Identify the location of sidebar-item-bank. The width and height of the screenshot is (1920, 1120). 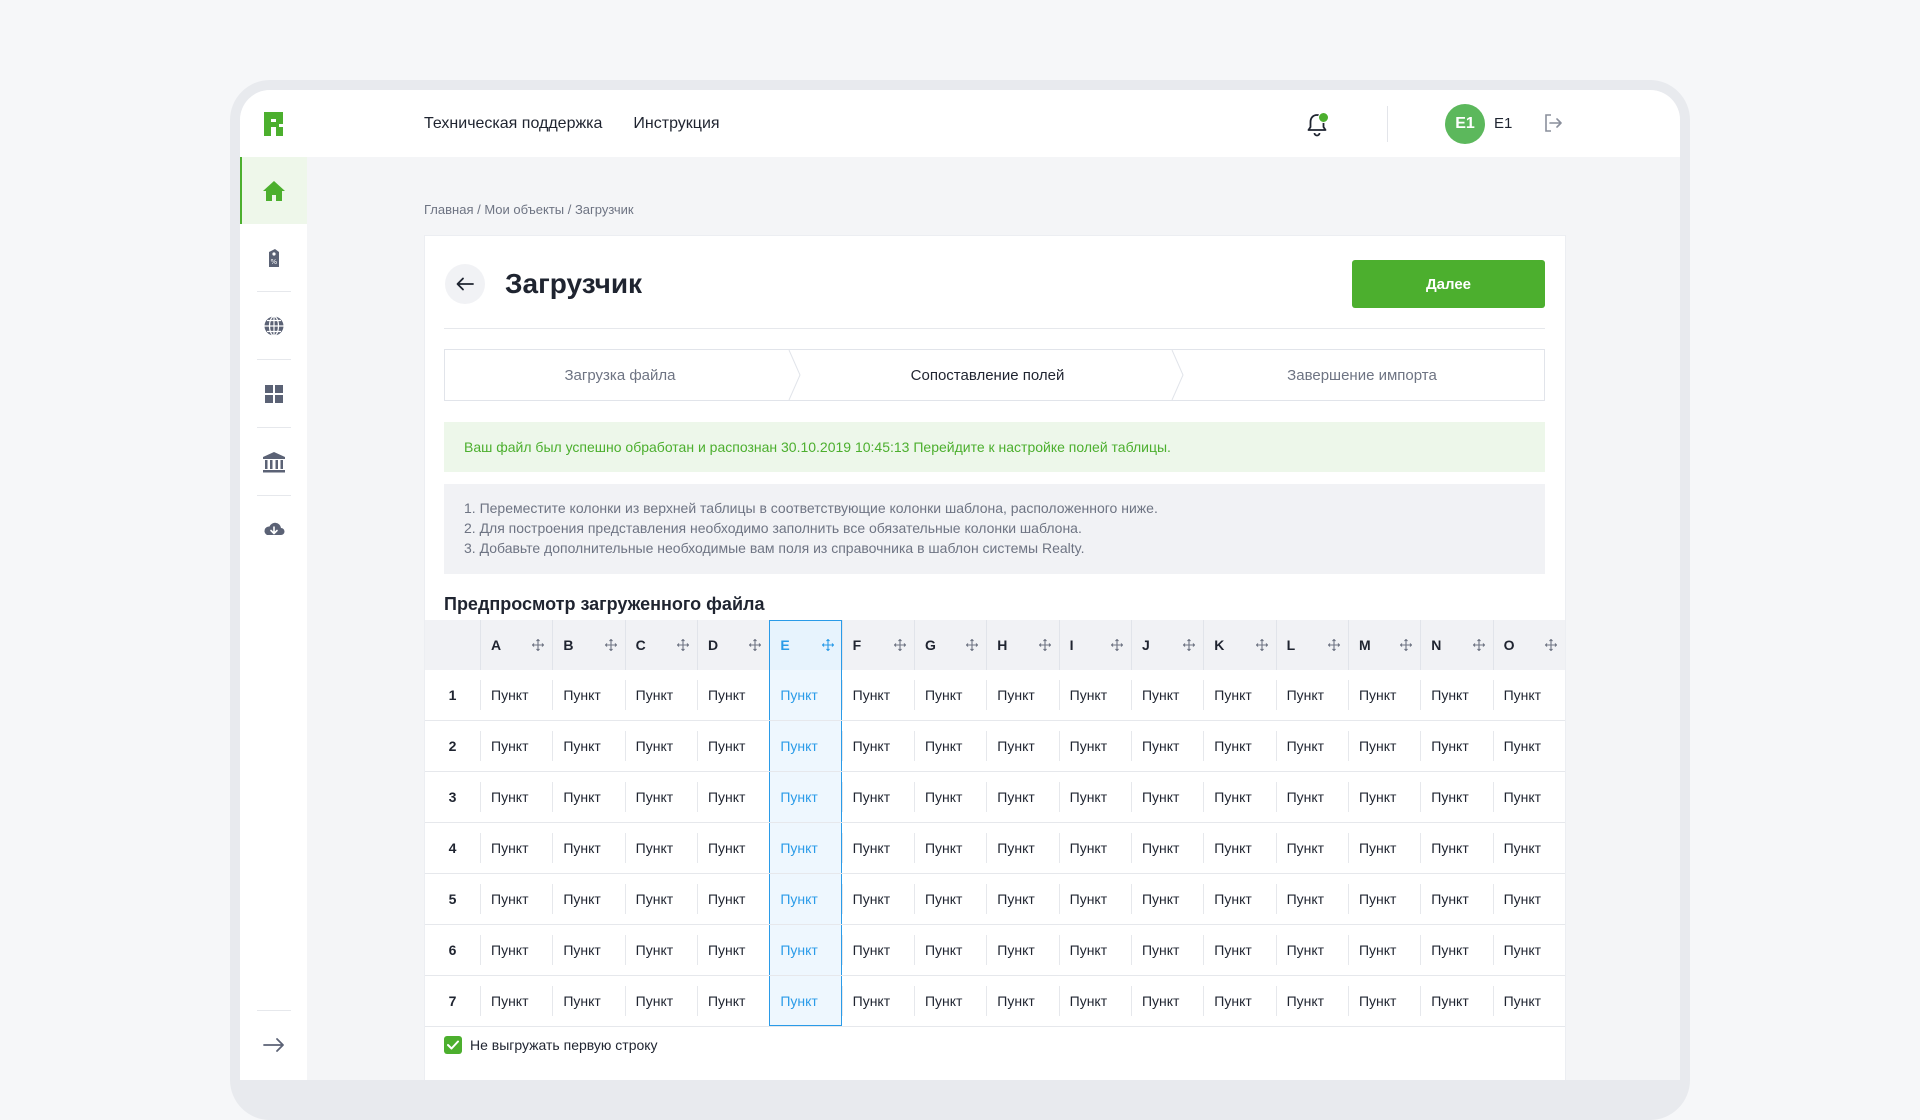
(273, 461).